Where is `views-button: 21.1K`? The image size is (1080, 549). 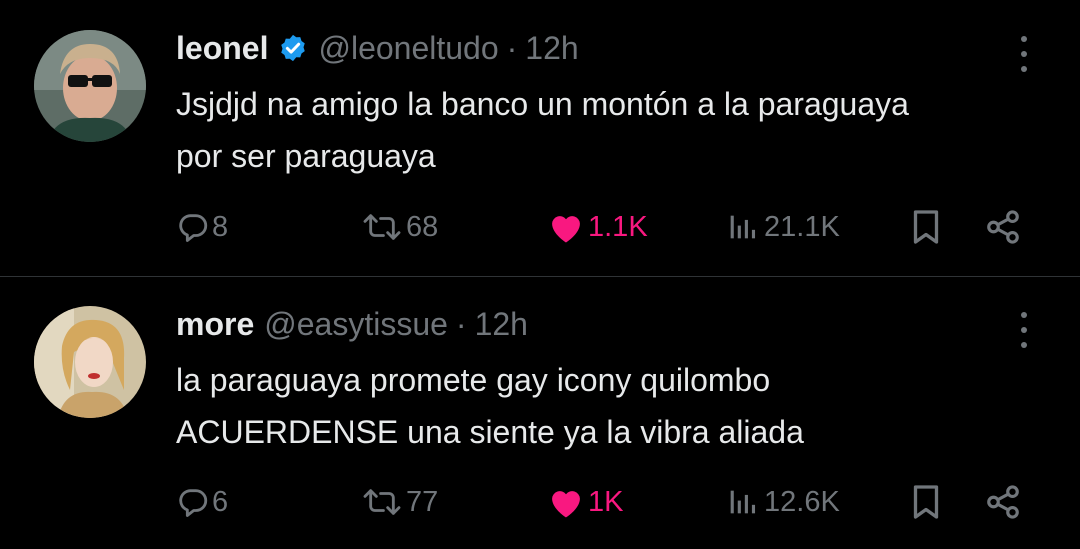 views-button: 21.1K is located at coordinates (781, 227).